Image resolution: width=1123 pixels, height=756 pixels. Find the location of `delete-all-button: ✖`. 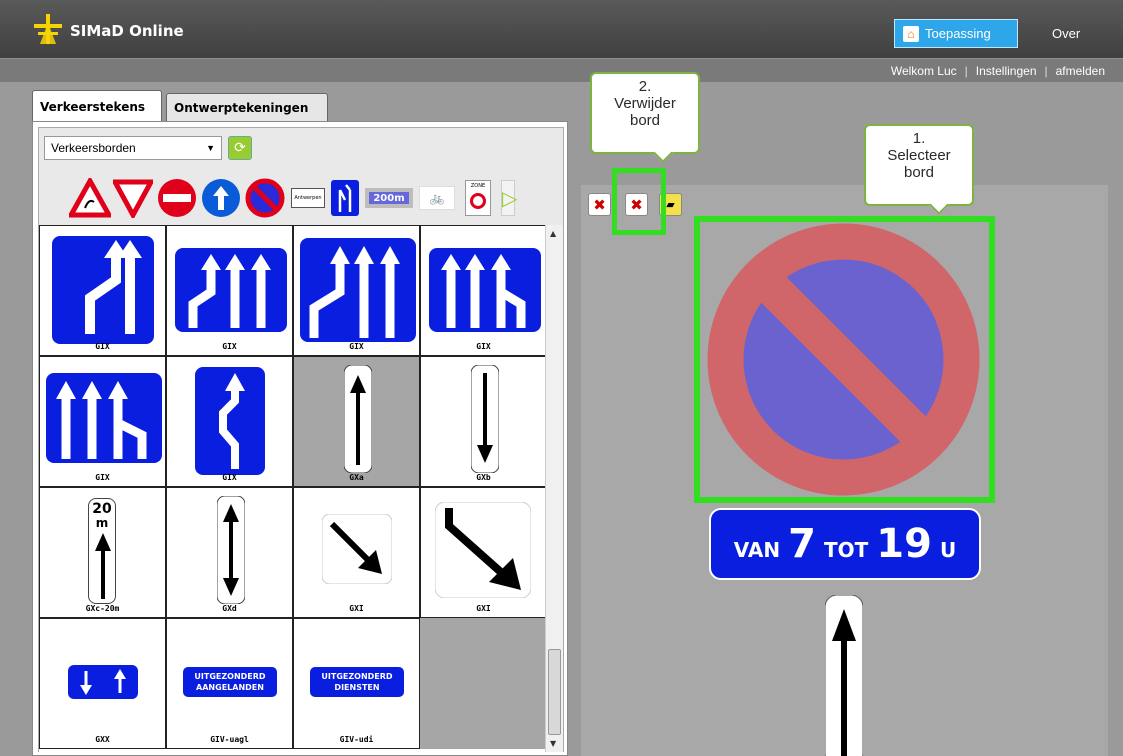

delete-all-button: ✖ is located at coordinates (599, 204).